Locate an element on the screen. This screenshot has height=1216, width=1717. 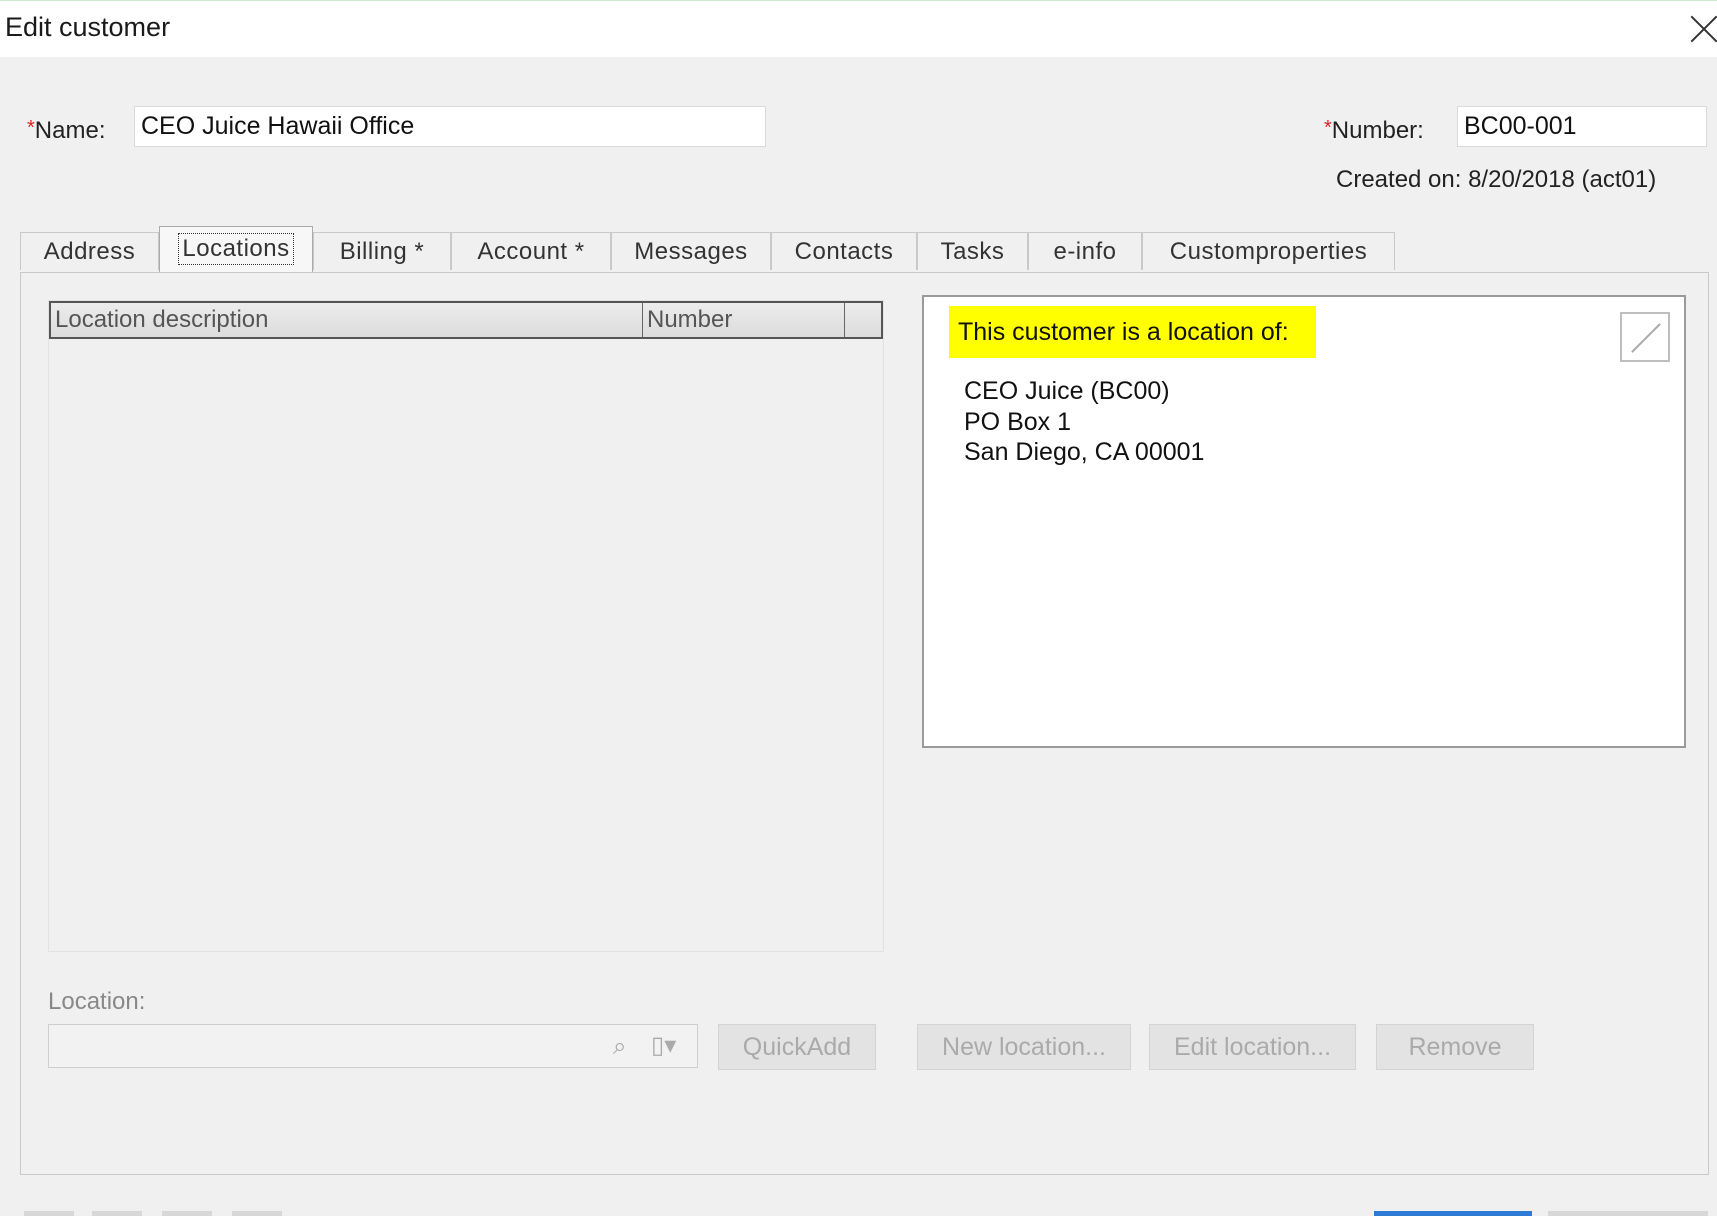
number-input: BC00-001 is located at coordinates (1582, 126).